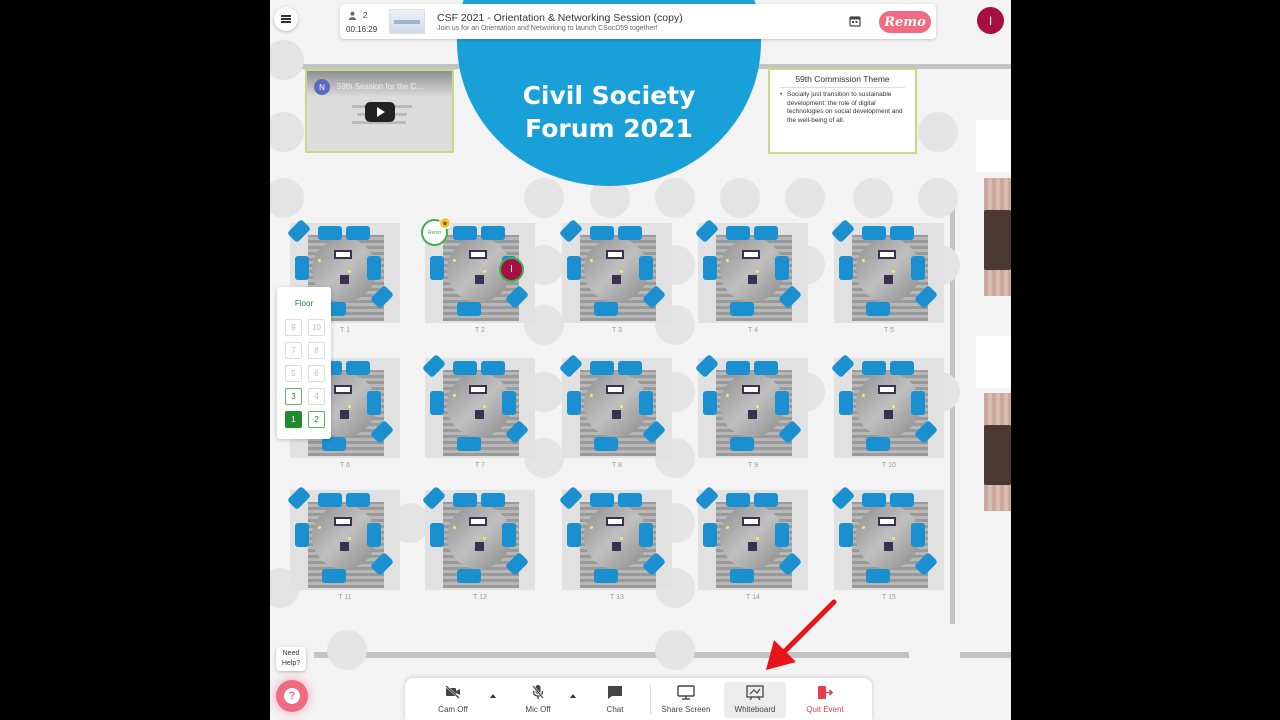 The height and width of the screenshot is (720, 1280). What do you see at coordinates (573, 696) in the screenshot?
I see `mic-options-caret` at bounding box center [573, 696].